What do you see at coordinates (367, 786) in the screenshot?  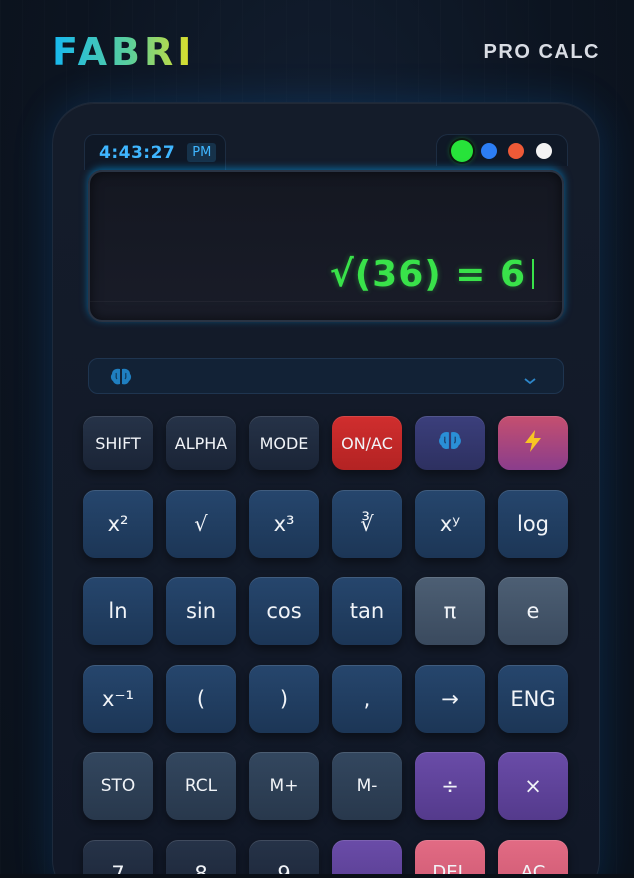 I see `key-m-minus: M-` at bounding box center [367, 786].